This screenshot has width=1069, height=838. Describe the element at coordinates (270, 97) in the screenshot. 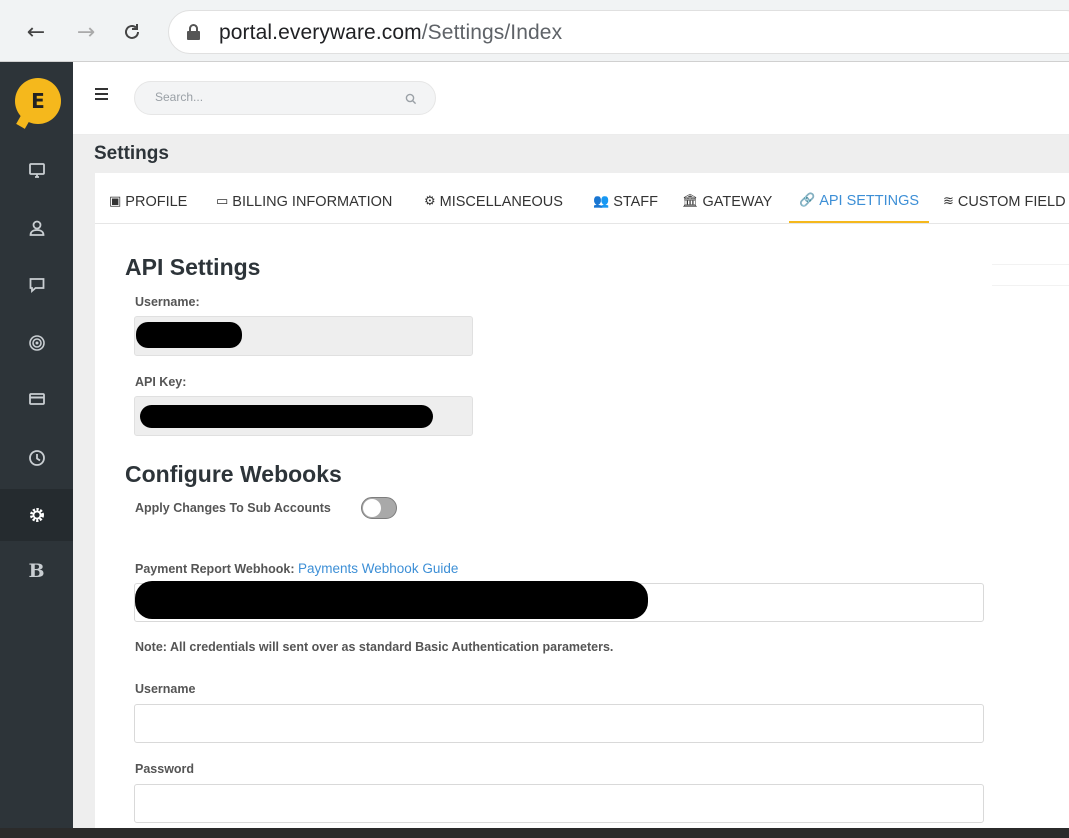

I see `search-input` at that location.